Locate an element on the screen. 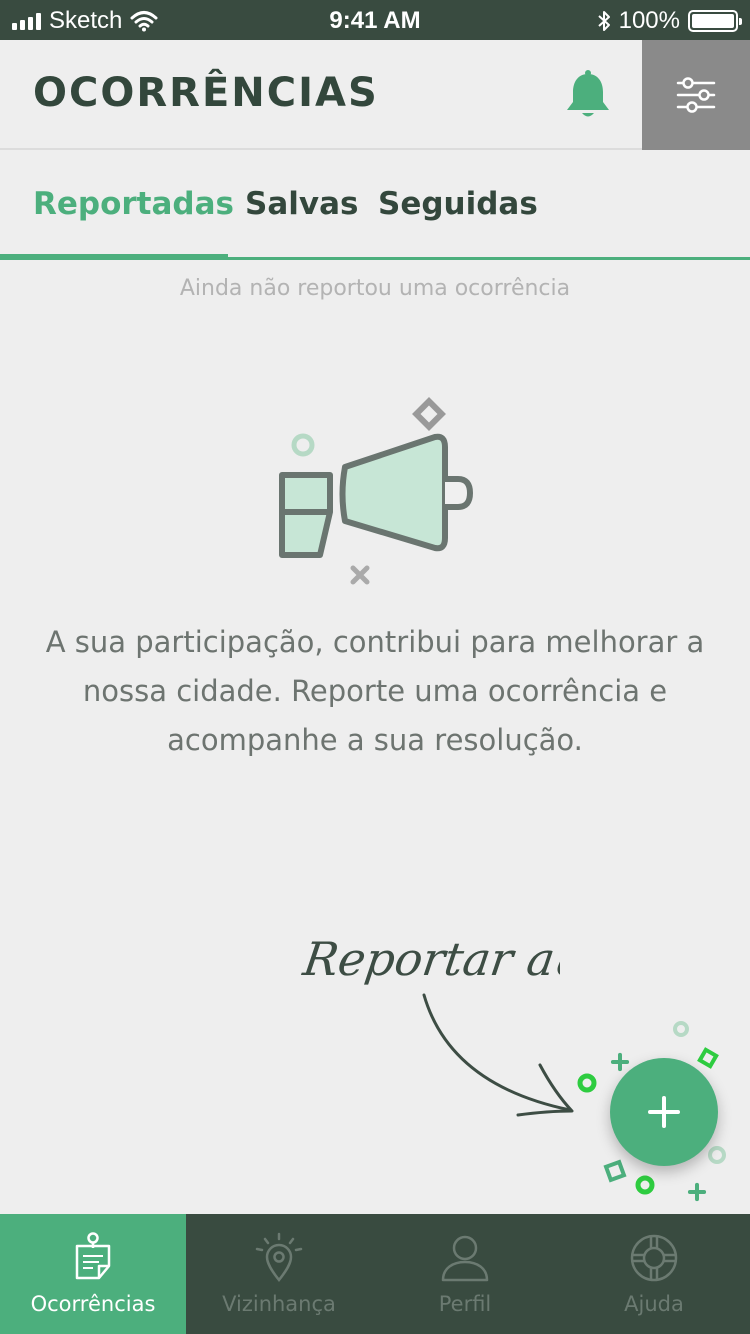 The image size is (750, 1334). status-bar: Sketch 9:41 AM 100% is located at coordinates (375, 20).